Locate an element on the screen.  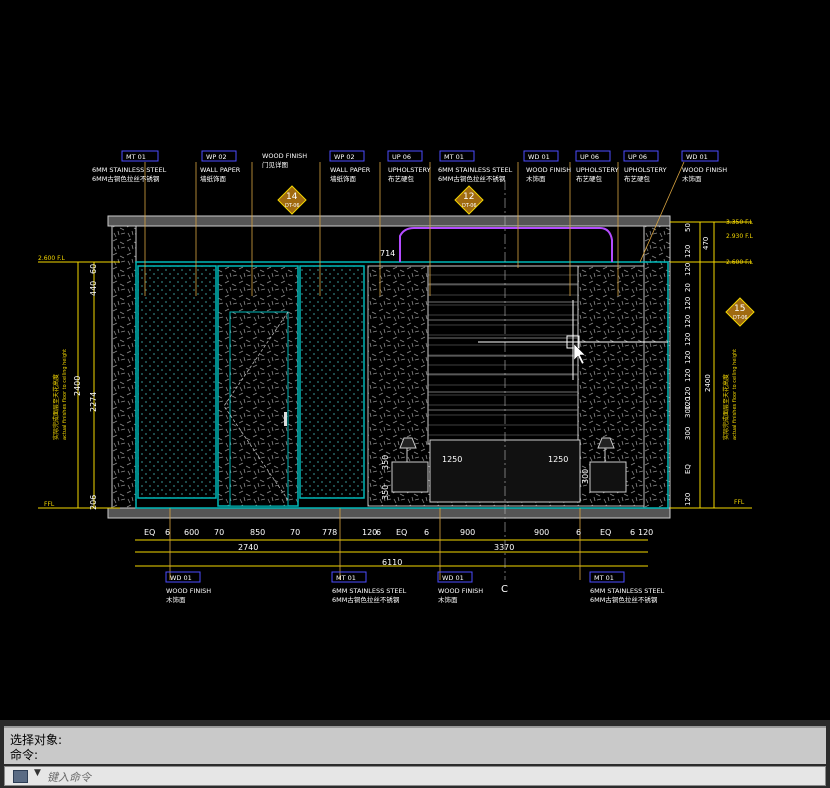
dim-text: 70 is located at coordinates (219, 532).